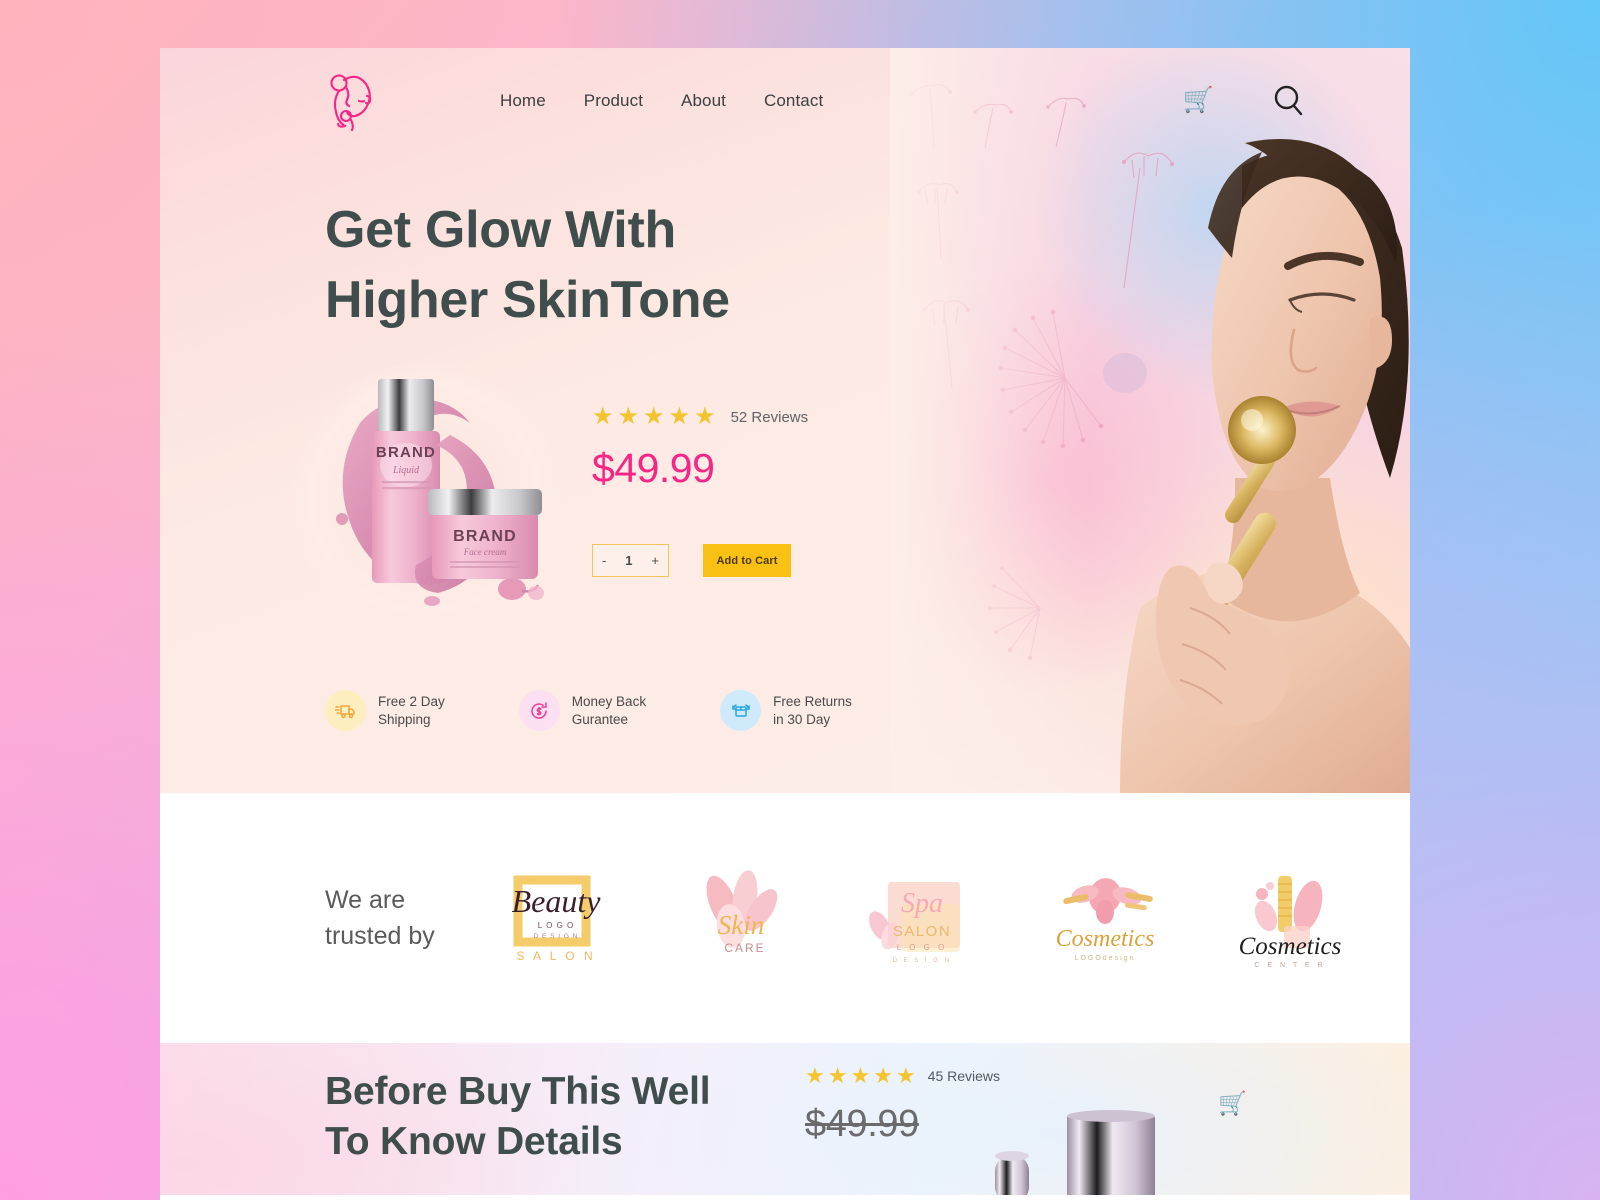 This screenshot has width=1600, height=1200. I want to click on details-line-2: To Know Details, so click(474, 1141).